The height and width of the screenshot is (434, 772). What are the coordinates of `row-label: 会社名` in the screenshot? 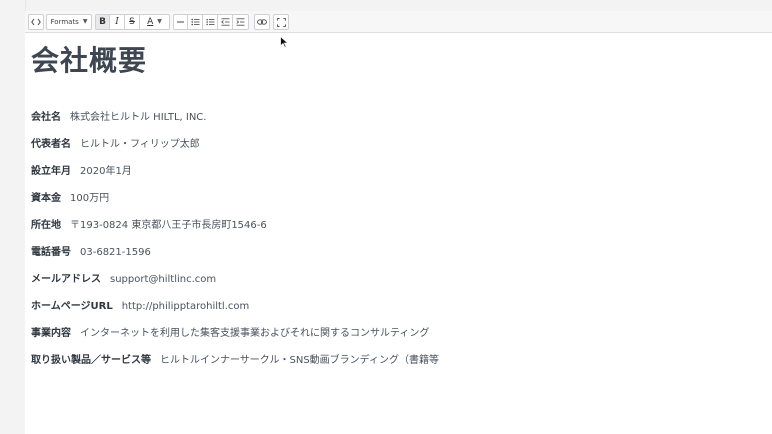 It's located at (46, 117).